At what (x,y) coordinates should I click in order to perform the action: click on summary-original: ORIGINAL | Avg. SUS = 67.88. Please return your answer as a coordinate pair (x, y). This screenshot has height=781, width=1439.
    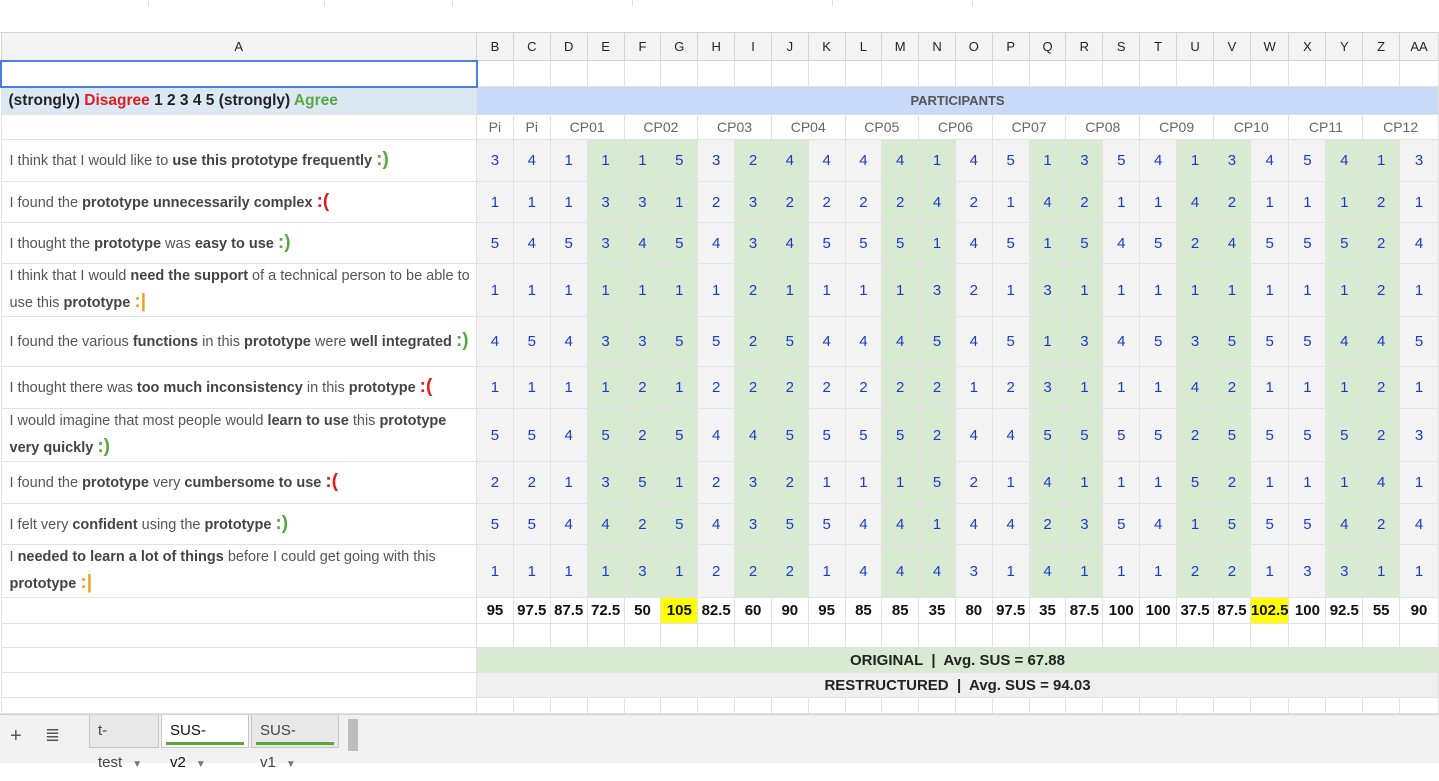
    Looking at the image, I should click on (957, 660).